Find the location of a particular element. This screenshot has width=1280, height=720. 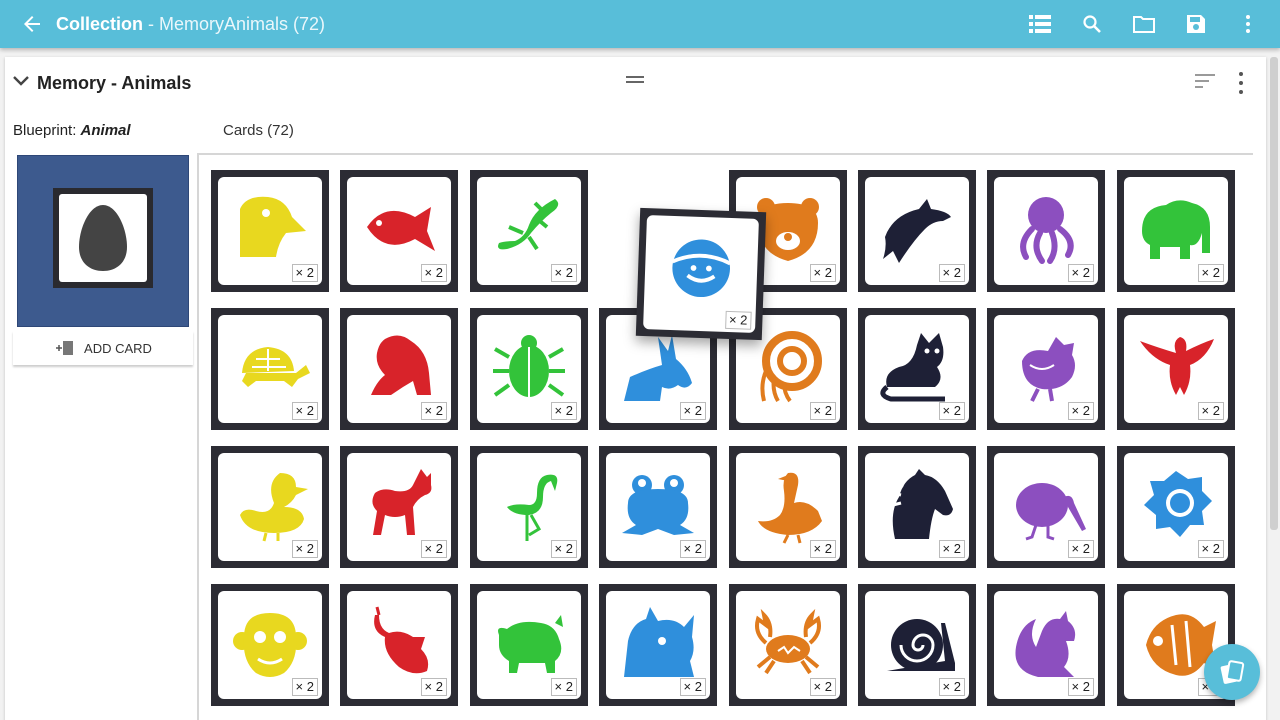

add-card-icon is located at coordinates (65, 348).